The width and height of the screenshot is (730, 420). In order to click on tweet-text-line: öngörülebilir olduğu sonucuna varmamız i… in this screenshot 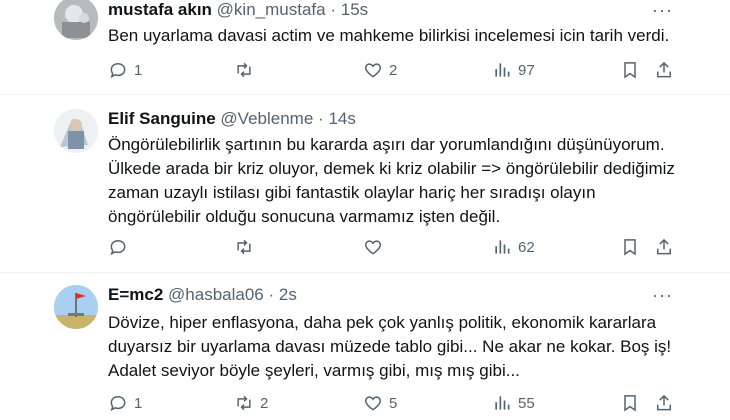, I will do `click(304, 216)`.